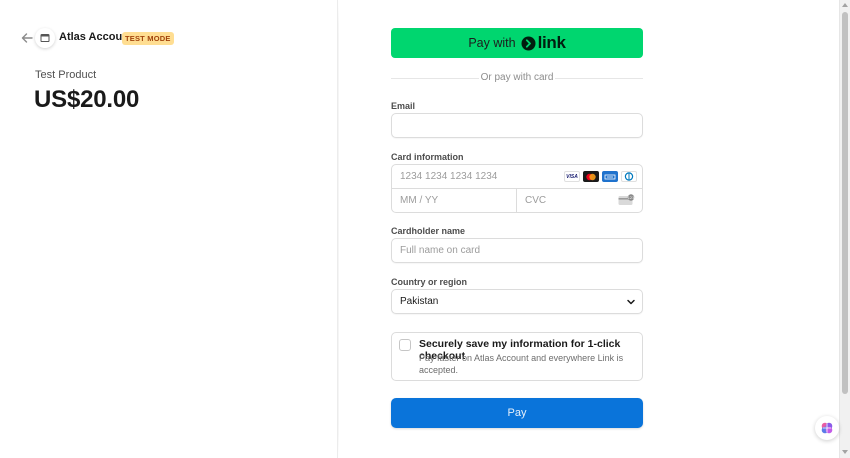  Describe the element at coordinates (631, 302) in the screenshot. I see `chevron-down-icon` at that location.